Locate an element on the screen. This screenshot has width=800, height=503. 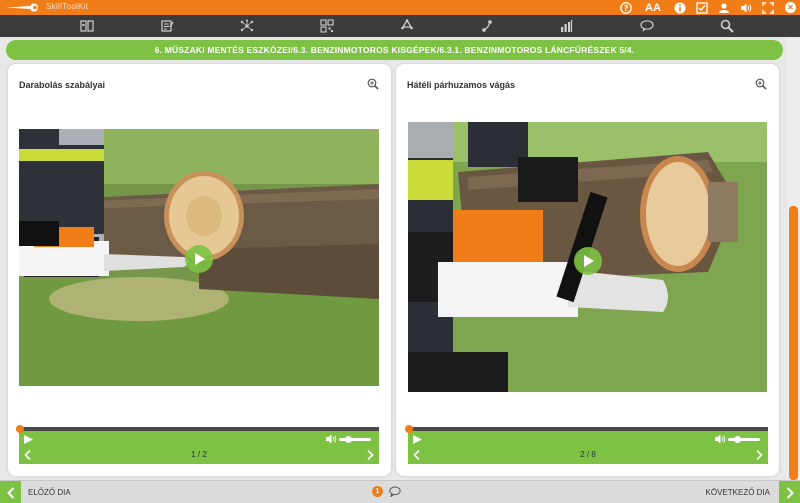
share-icon is located at coordinates (487, 26).